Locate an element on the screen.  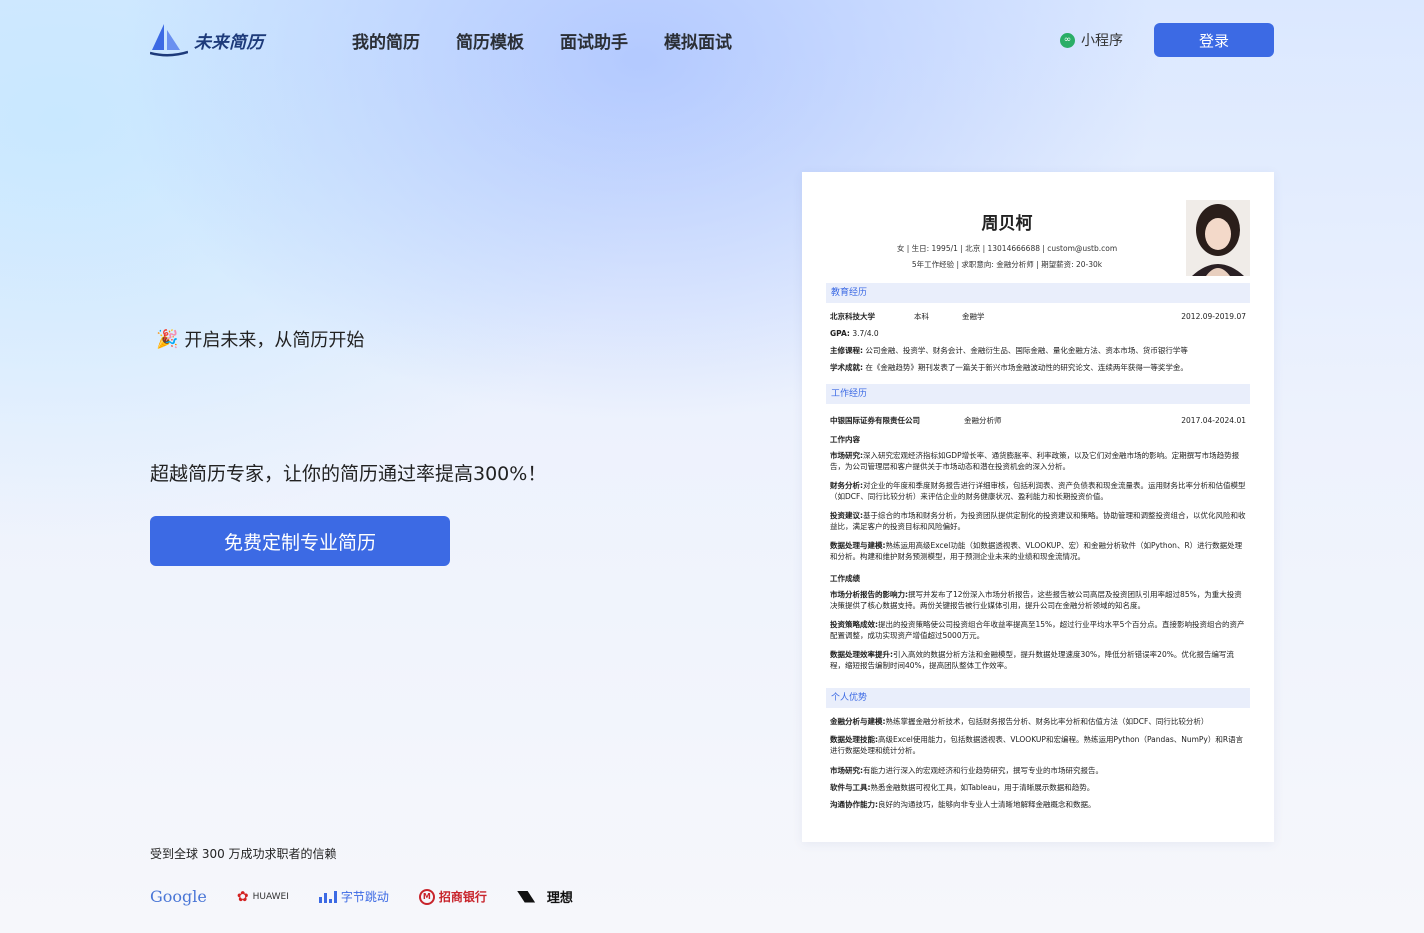
education-period: 2012.09-2019.07 is located at coordinates (1213, 316).